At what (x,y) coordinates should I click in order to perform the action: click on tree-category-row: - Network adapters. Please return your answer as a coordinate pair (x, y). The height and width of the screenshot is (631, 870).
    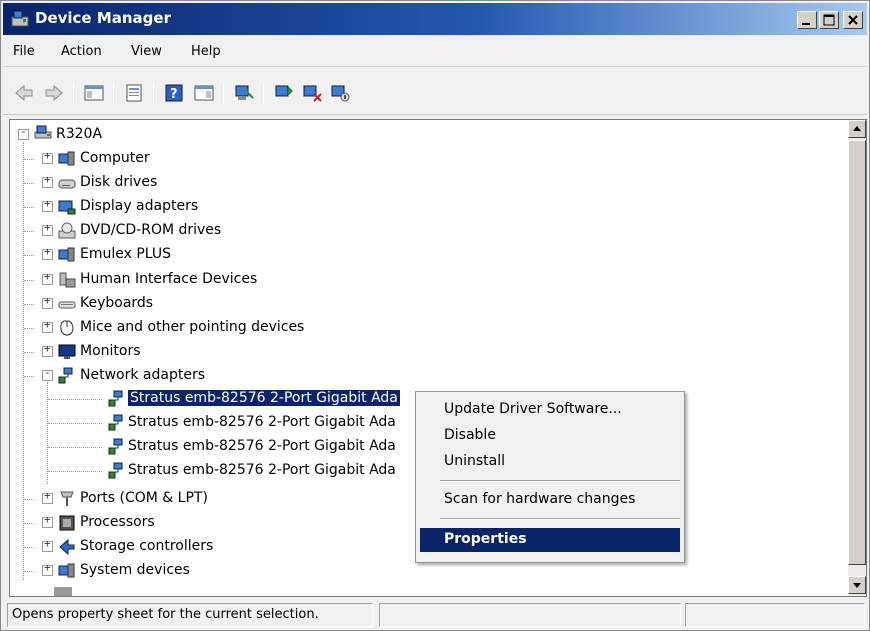
    Looking at the image, I should click on (420, 376).